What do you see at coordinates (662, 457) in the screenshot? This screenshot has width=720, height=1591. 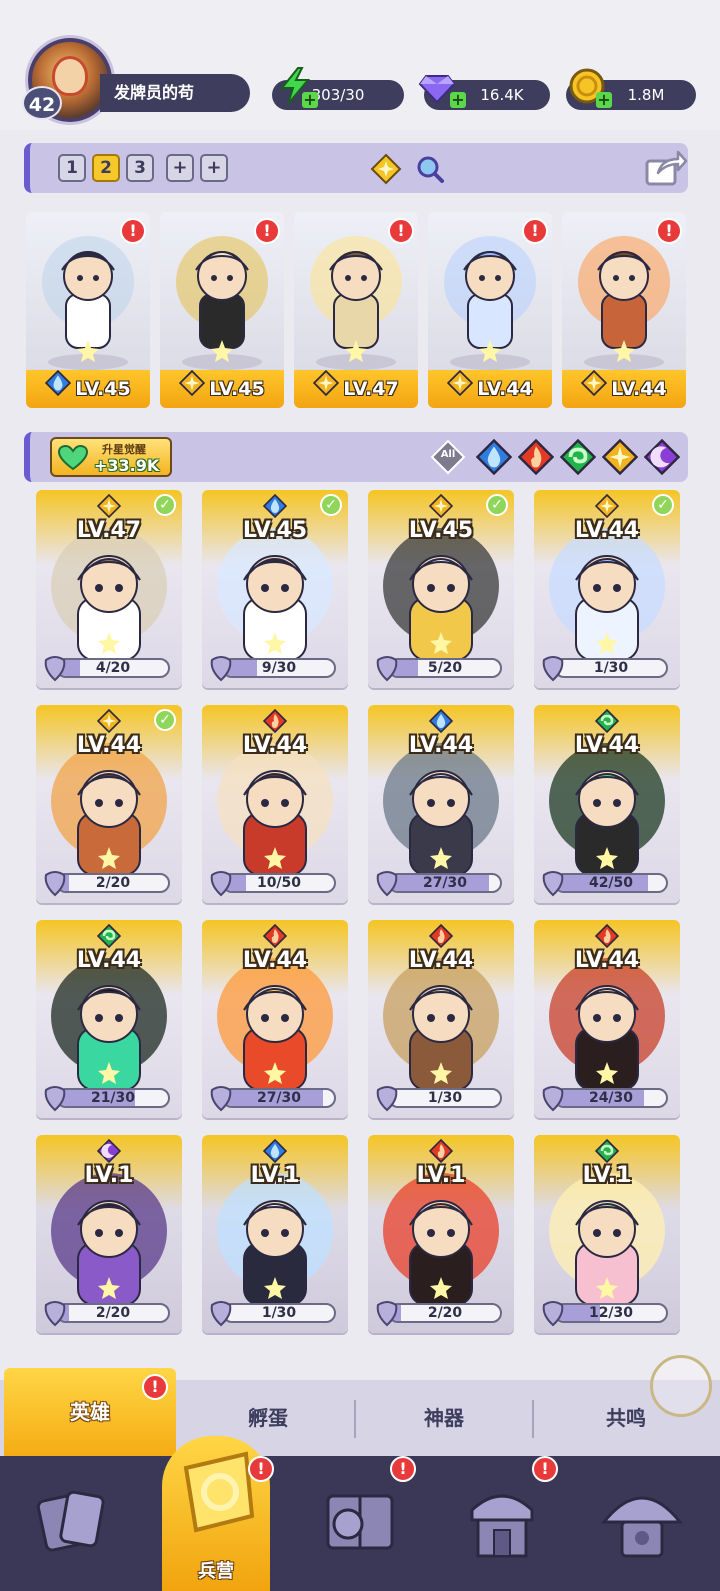 I see `filter-dark-button` at bounding box center [662, 457].